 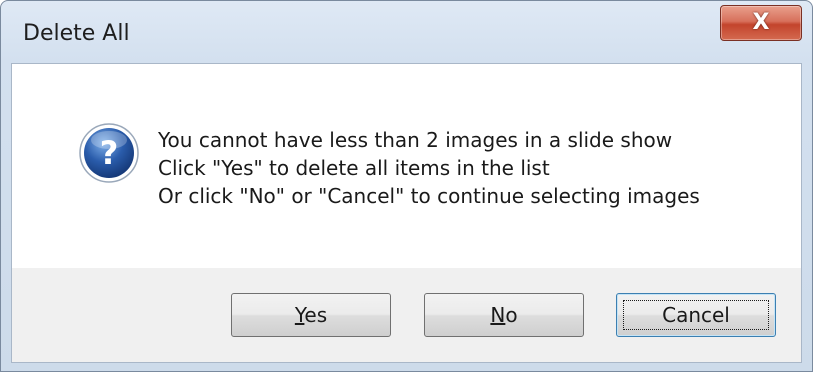 I want to click on yes-button: Yes, so click(x=311, y=315).